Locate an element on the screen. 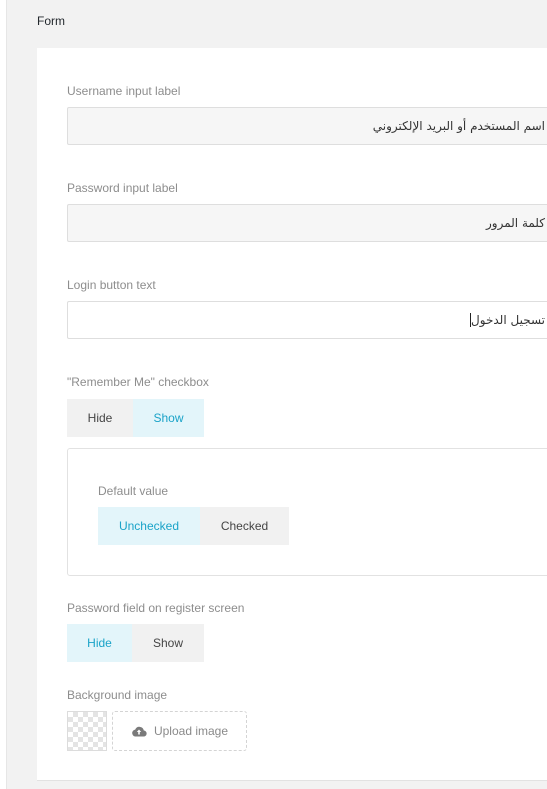  default-value-toggle: Unchecked Checked is located at coordinates (193, 526).